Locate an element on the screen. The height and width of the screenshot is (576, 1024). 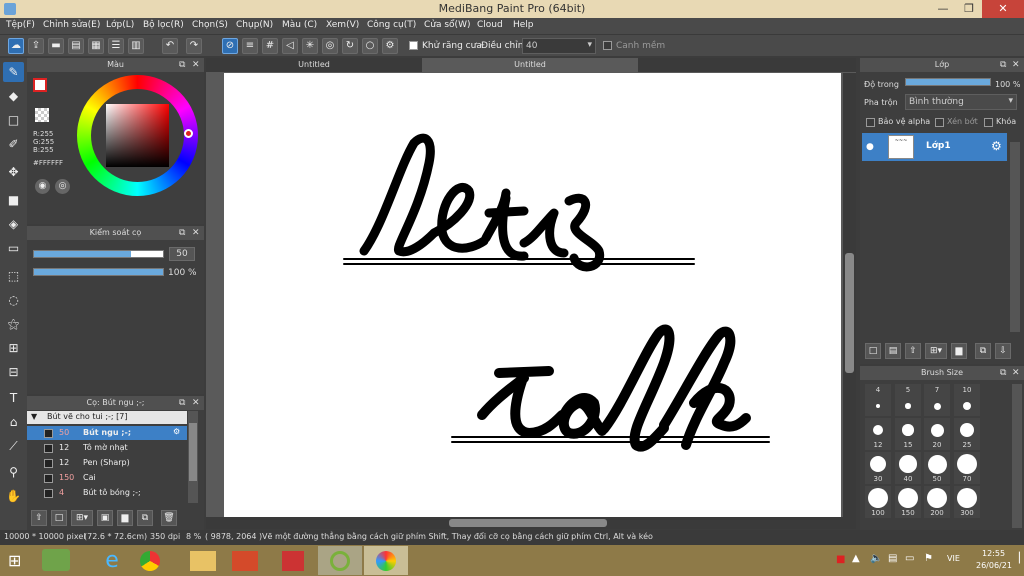
trash-icon: 🗑 is located at coordinates (169, 518).